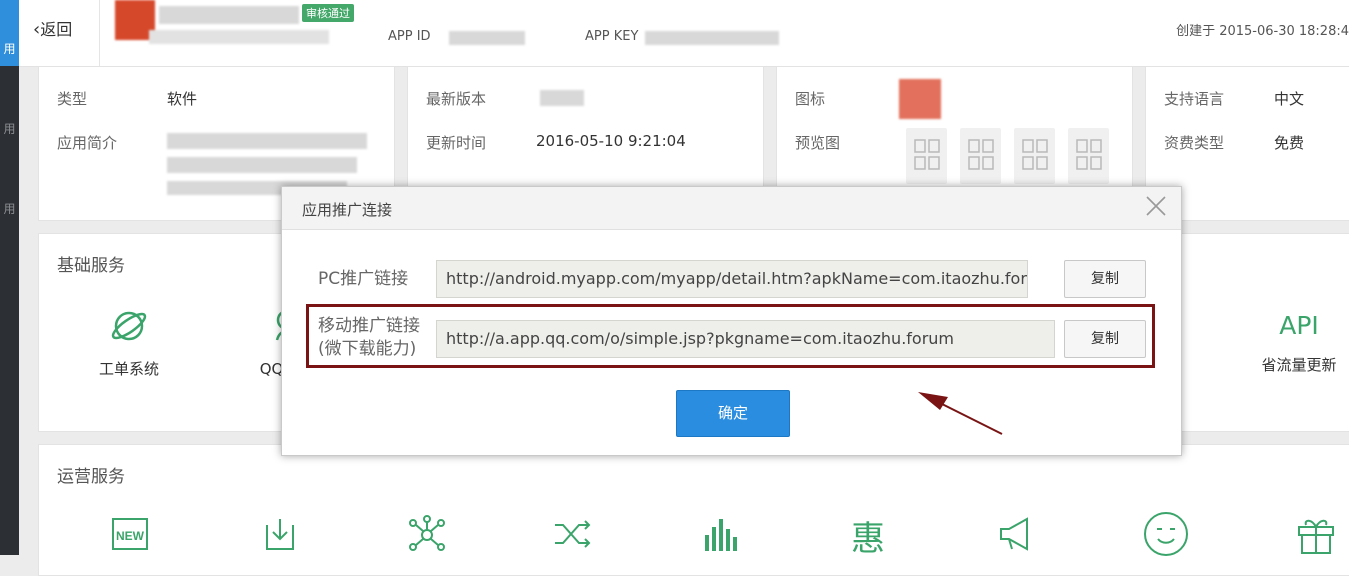 The width and height of the screenshot is (1349, 576). What do you see at coordinates (182, 99) in the screenshot?
I see `type-value: 软件` at bounding box center [182, 99].